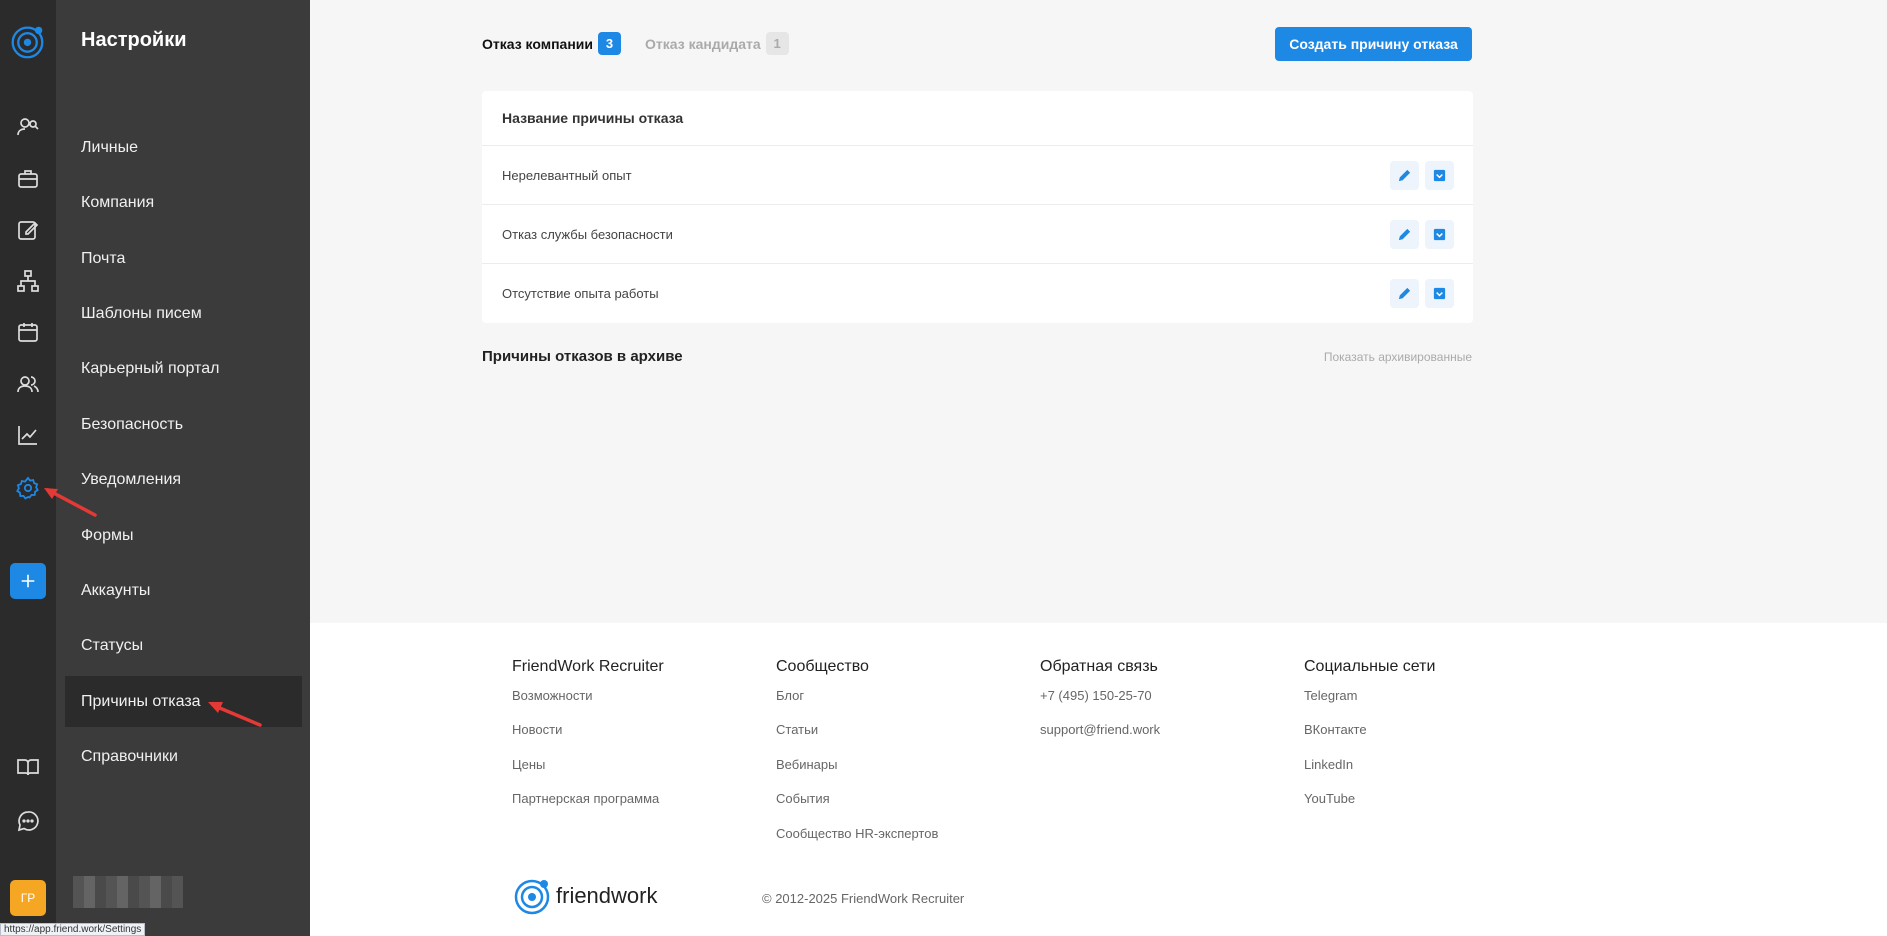 This screenshot has height=936, width=1887. I want to click on footer-link: Блог, so click(857, 704).